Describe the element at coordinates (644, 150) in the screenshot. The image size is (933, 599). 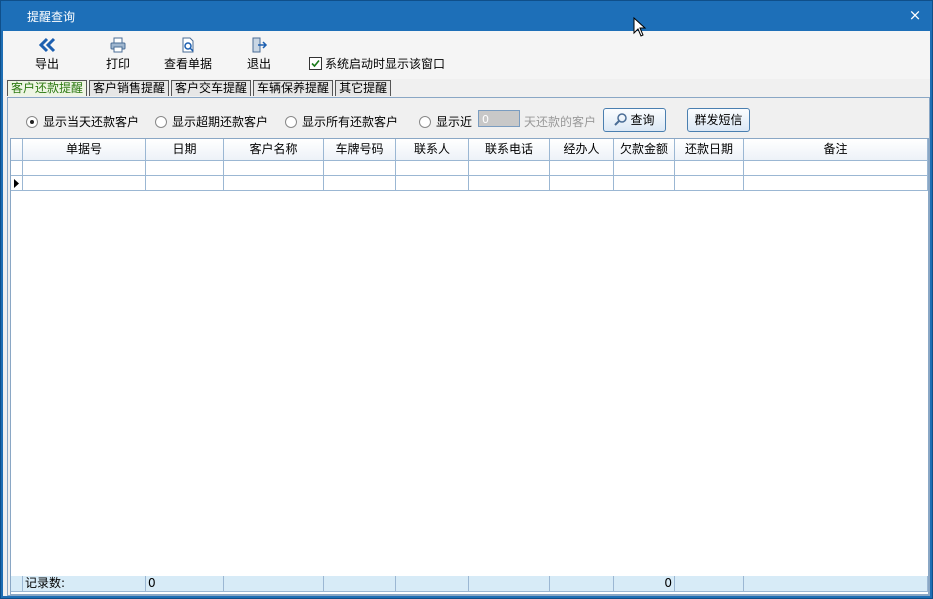
I see `col-header-debt-amount: 欠款金额` at that location.